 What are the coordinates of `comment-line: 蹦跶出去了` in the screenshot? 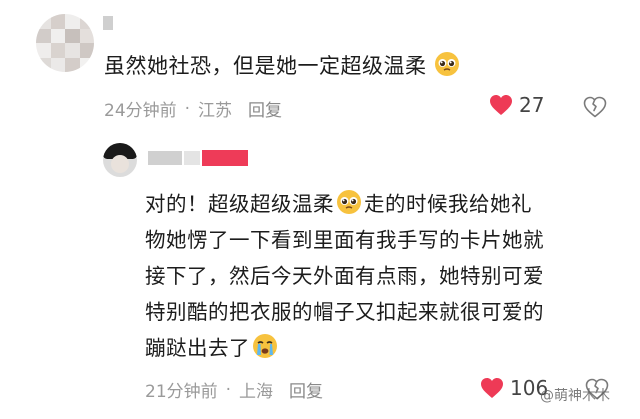 It's located at (344, 348).